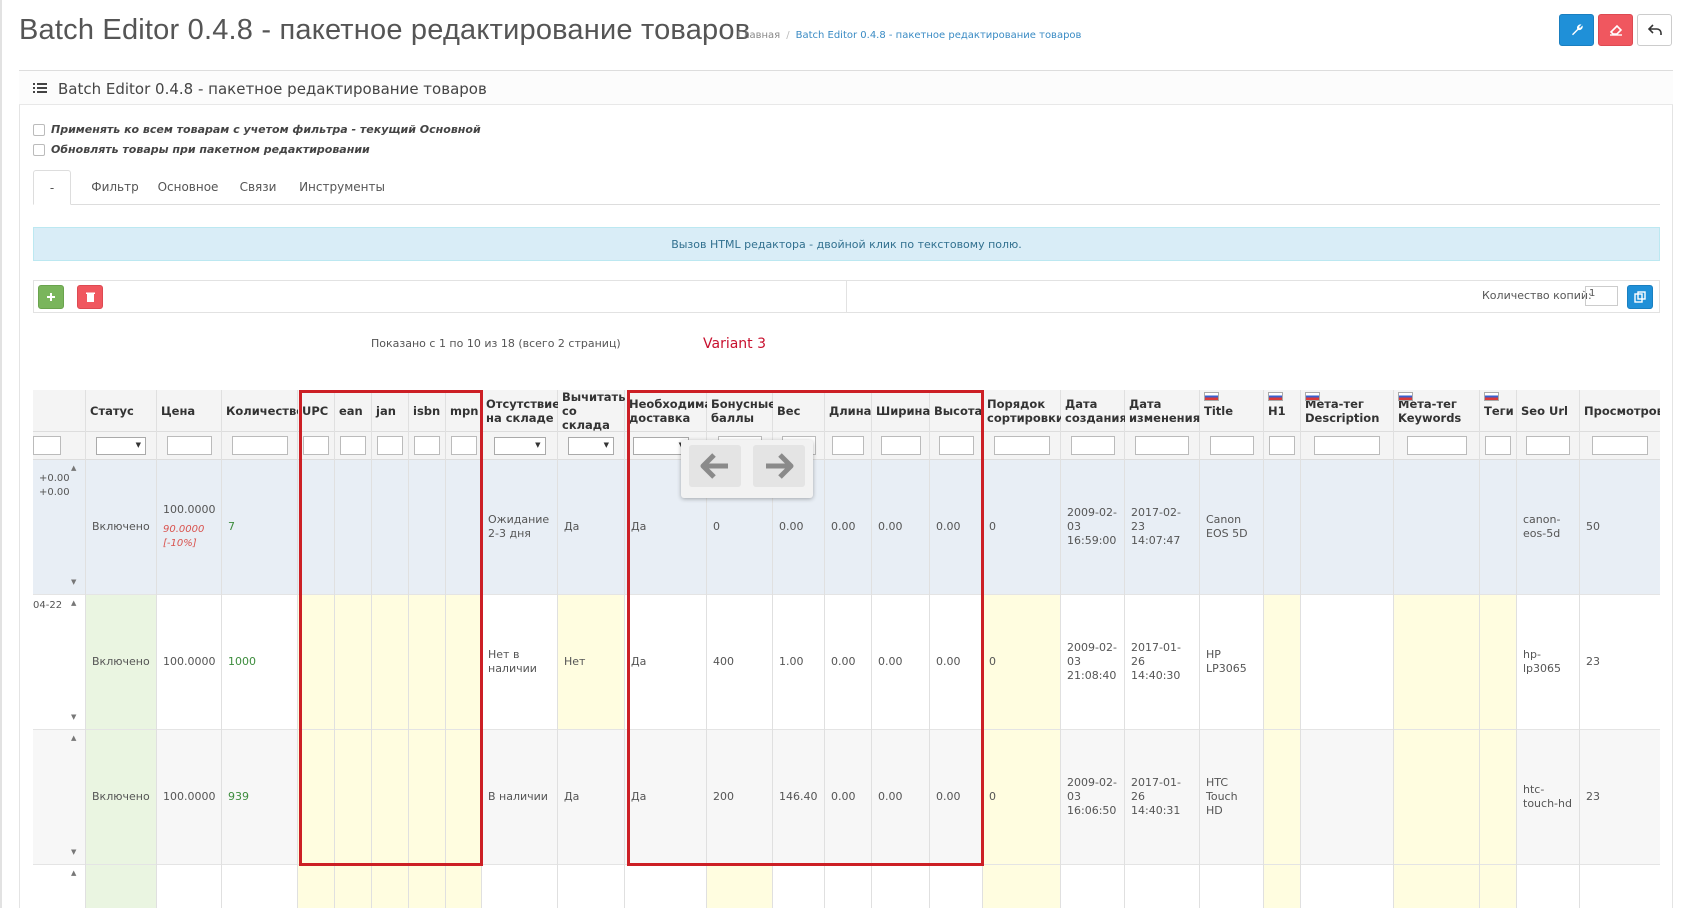 The image size is (1691, 908). Describe the element at coordinates (1231, 527) in the screenshot. I see `table-cell: Canon EOS 5D` at that location.